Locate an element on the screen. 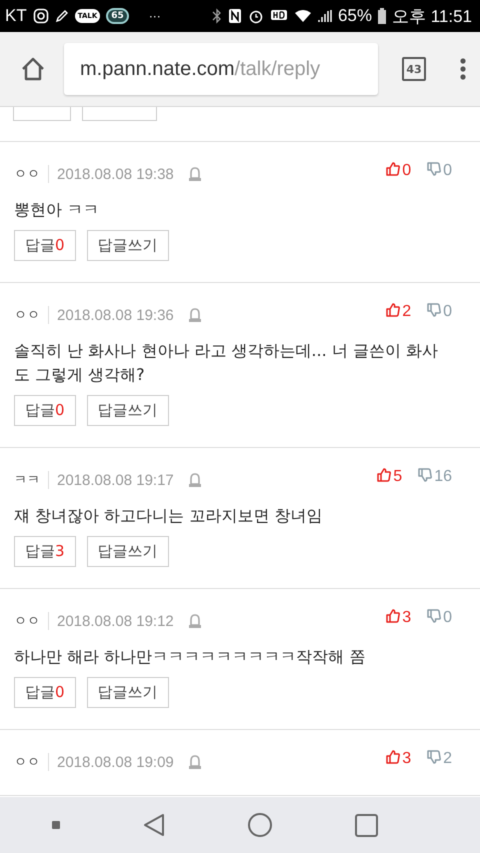 The image size is (480, 853). wifi-icon is located at coordinates (303, 16).